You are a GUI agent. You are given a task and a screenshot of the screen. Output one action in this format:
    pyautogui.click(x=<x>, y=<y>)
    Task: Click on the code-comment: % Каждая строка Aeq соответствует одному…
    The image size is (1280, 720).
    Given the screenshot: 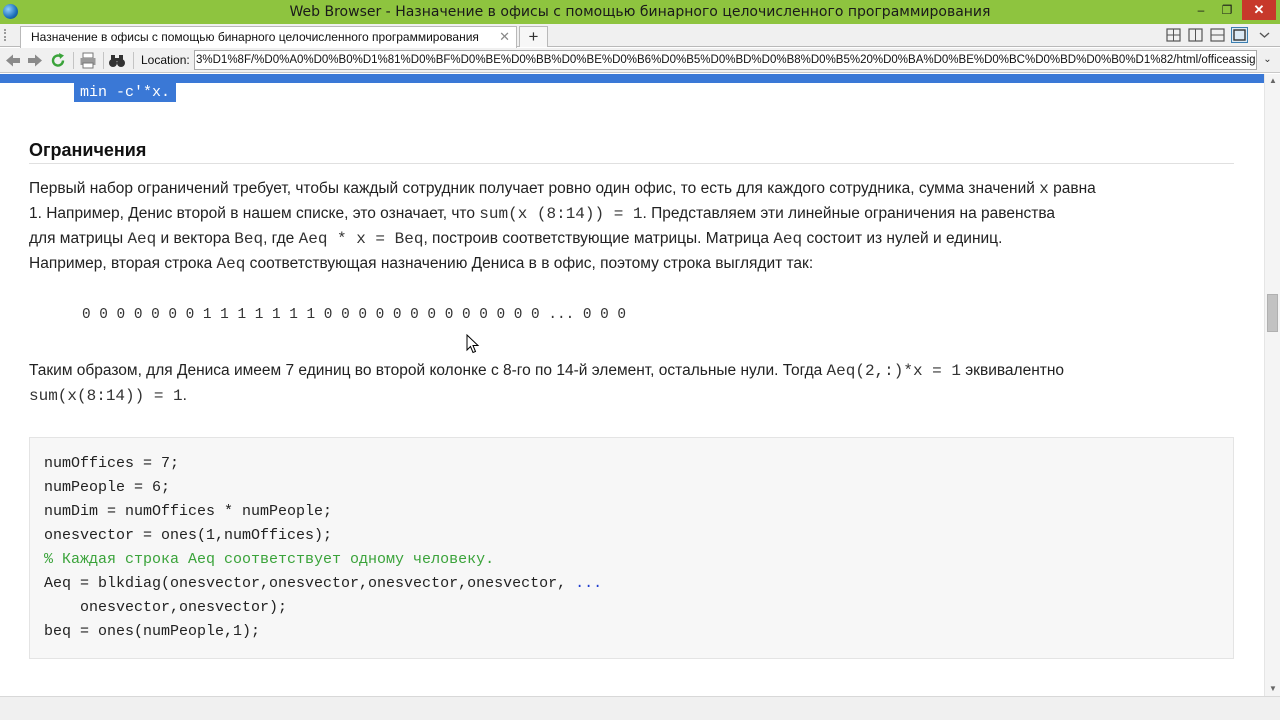 What is the action you would take?
    pyautogui.click(x=269, y=559)
    